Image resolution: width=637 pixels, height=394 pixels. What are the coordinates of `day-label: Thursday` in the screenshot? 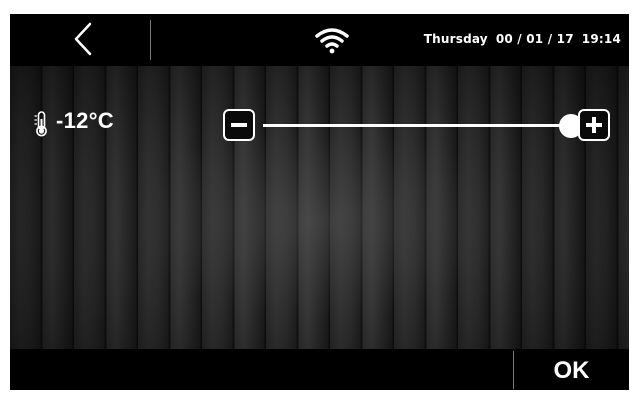 It's located at (455, 39).